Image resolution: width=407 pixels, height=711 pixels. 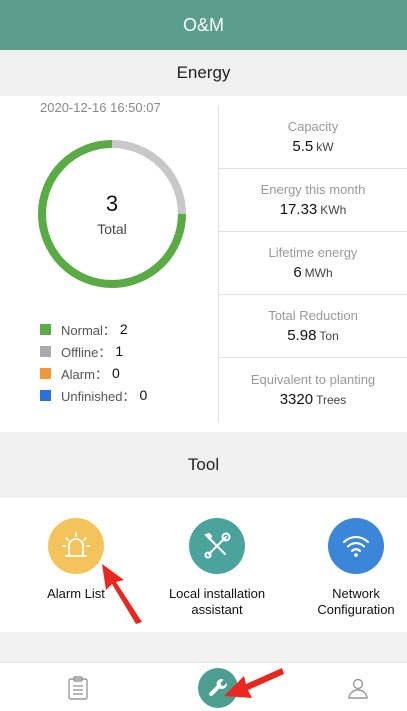 I want to click on stat-trees: Equivalent to planting 3320 Trees, so click(x=313, y=389).